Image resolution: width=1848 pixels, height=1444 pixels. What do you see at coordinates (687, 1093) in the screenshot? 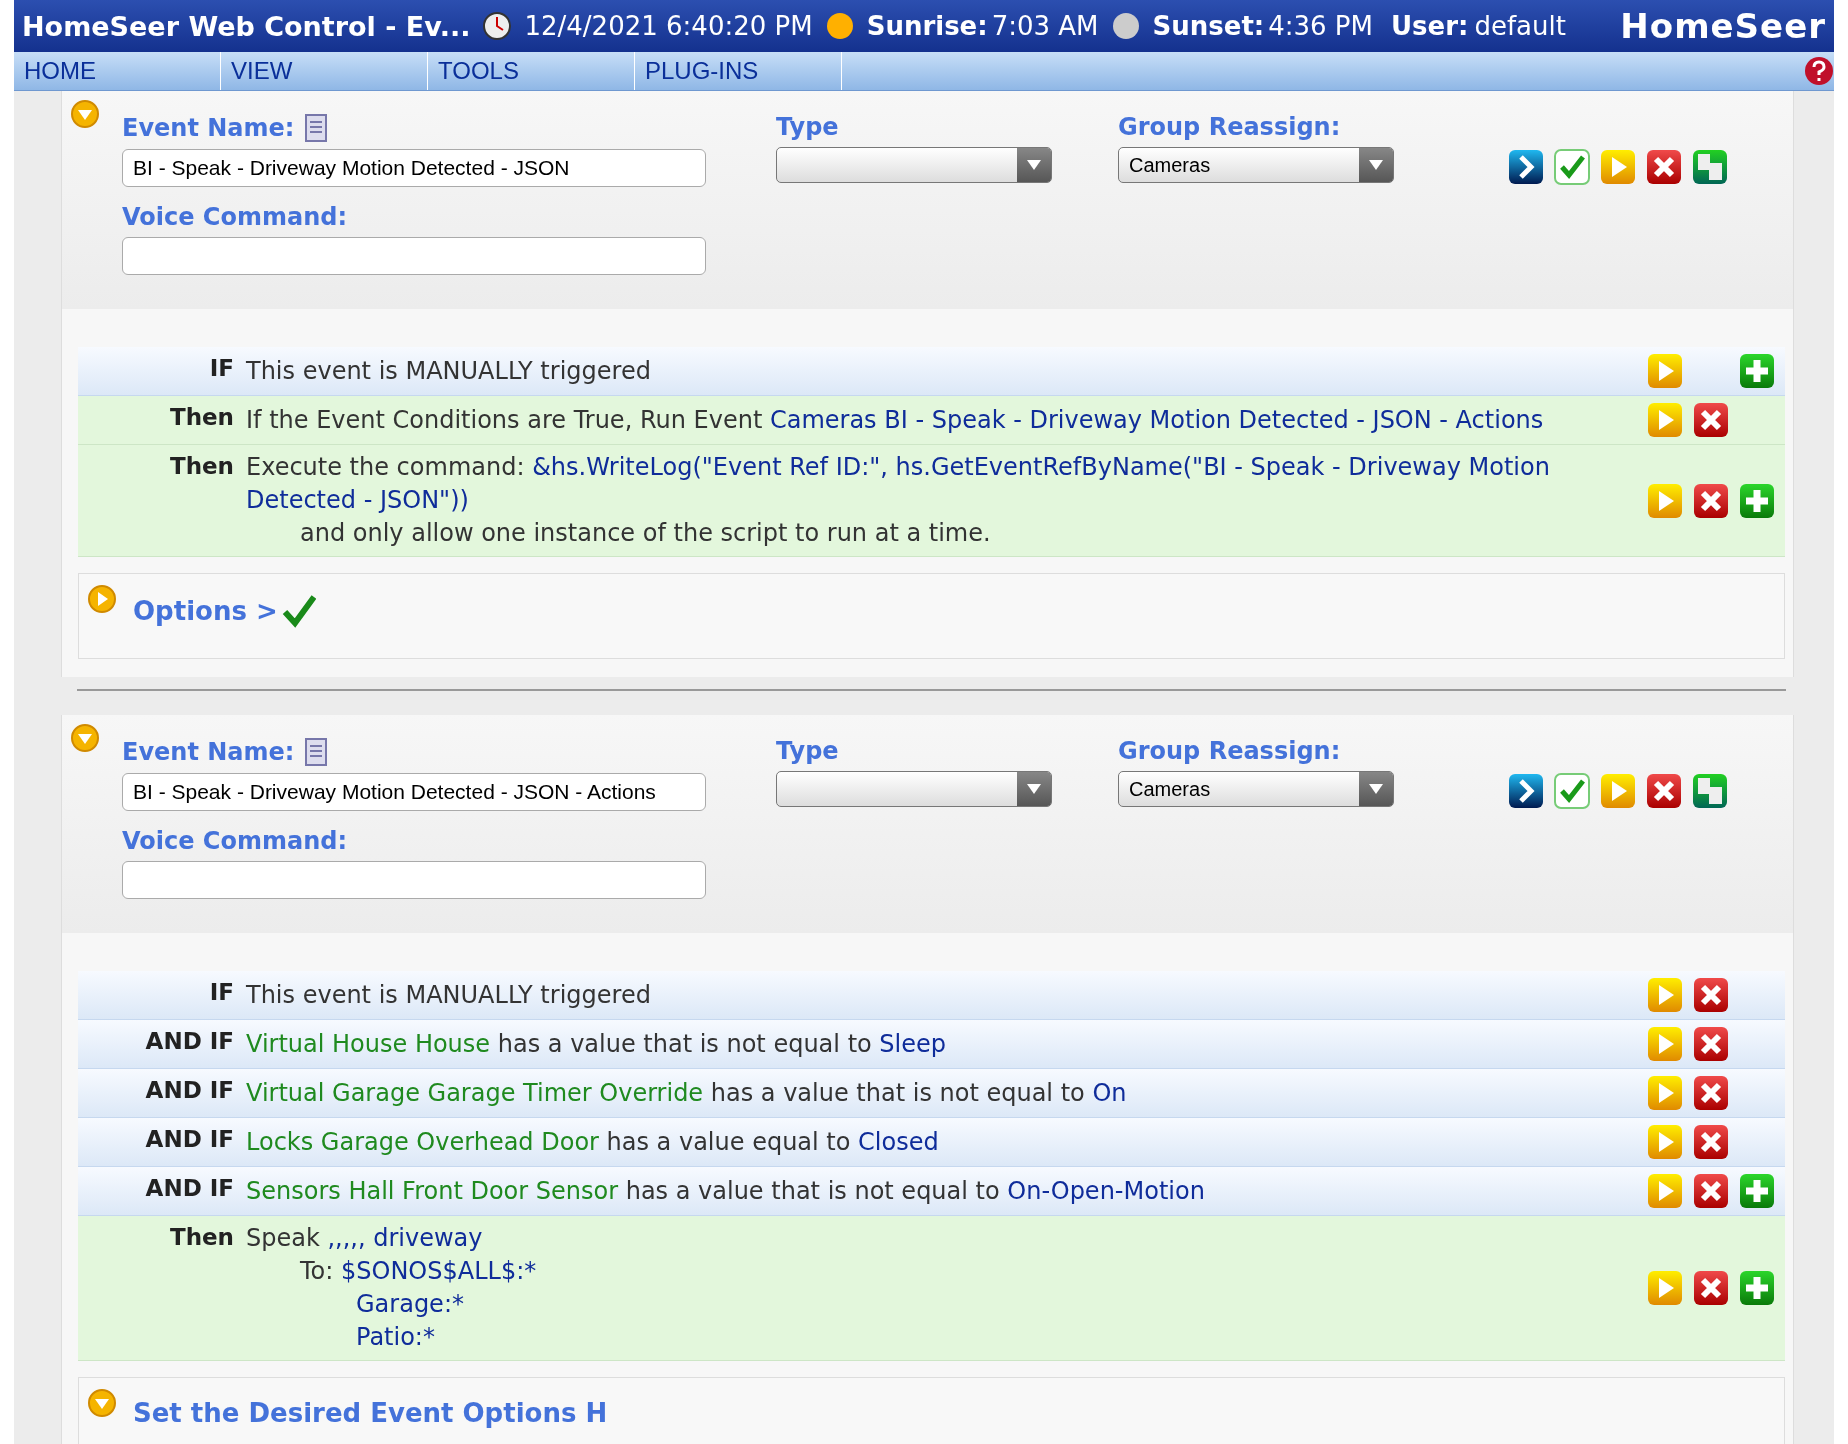
I see `condition-text: Virtual Garage Garage Timer Override has a value that is not equal to On` at bounding box center [687, 1093].